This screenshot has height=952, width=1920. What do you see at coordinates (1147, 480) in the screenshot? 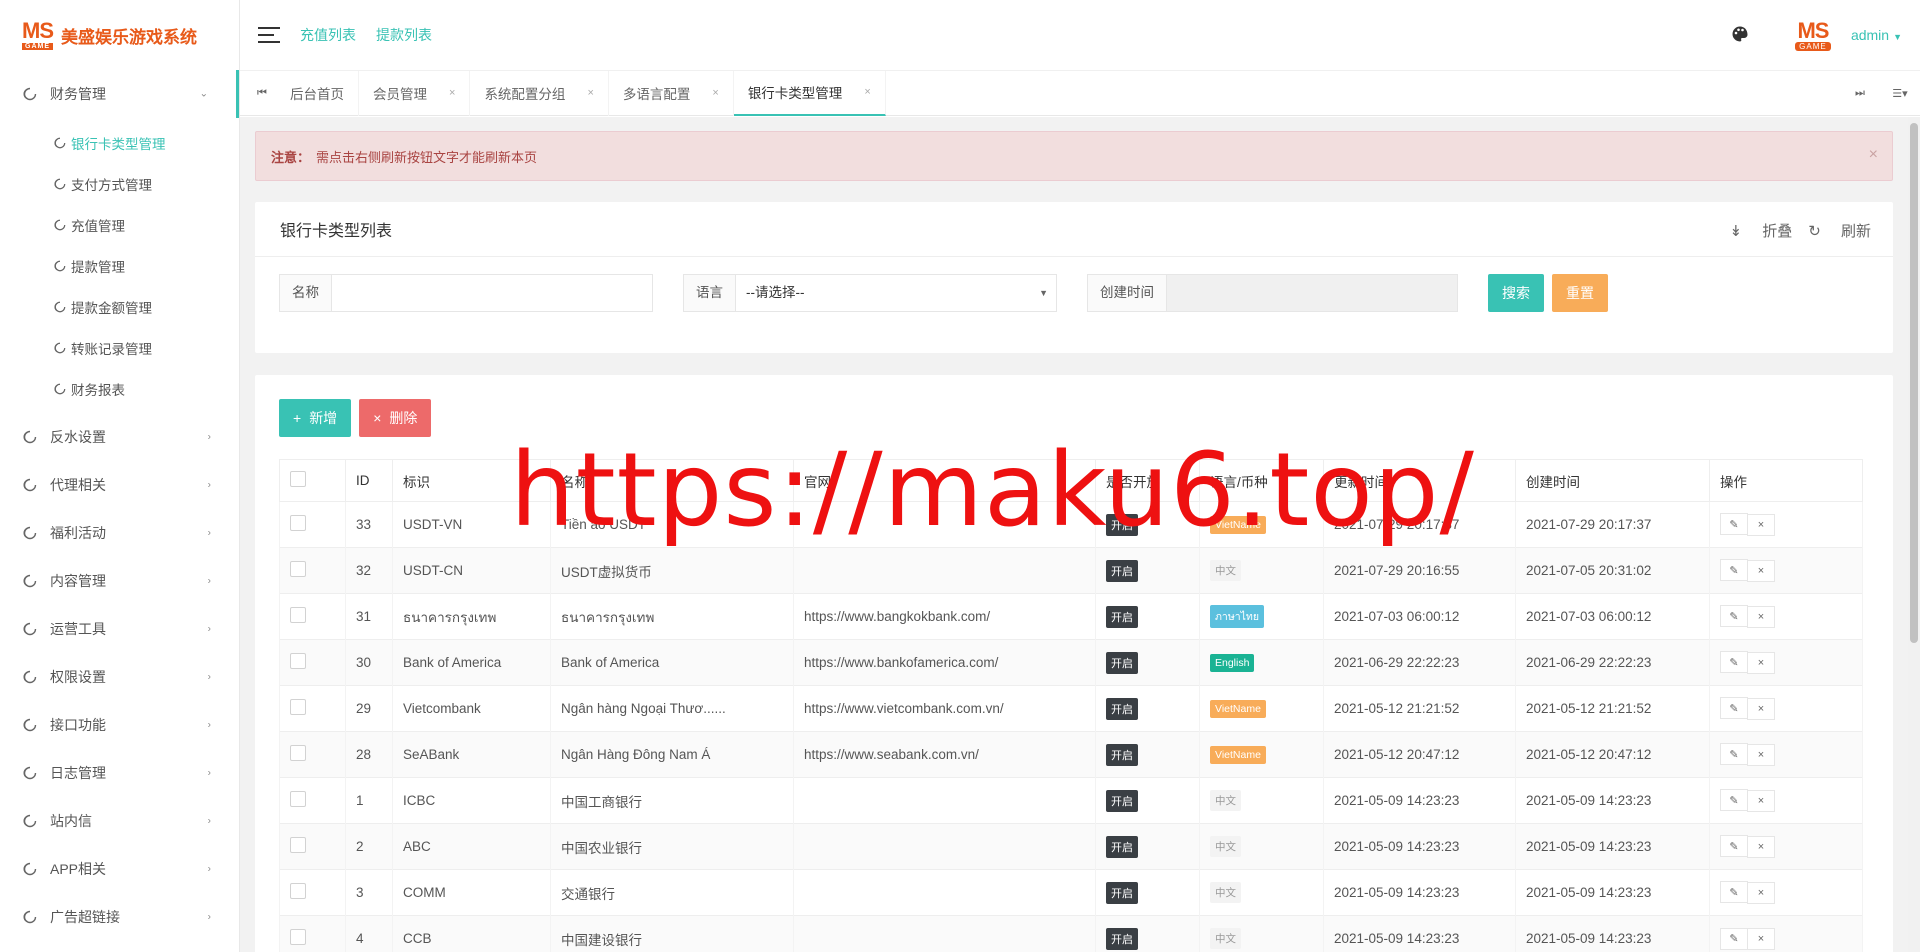
I see `col-open: 是否开放` at bounding box center [1147, 480].